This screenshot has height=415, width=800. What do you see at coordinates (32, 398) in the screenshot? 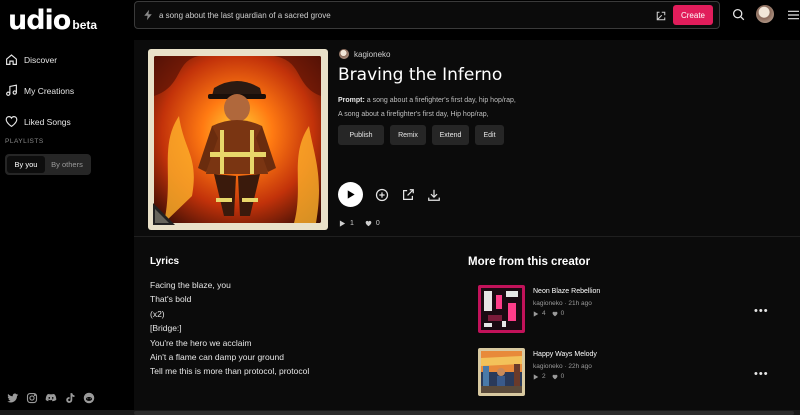
I see `instagram-icon` at bounding box center [32, 398].